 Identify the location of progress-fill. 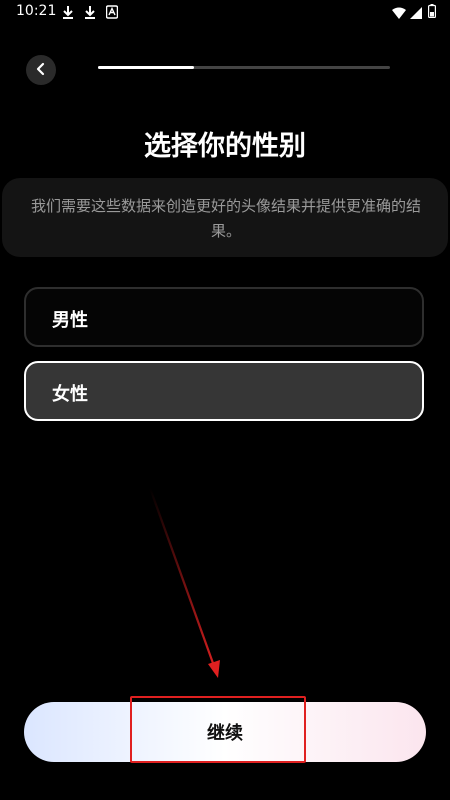
(146, 67).